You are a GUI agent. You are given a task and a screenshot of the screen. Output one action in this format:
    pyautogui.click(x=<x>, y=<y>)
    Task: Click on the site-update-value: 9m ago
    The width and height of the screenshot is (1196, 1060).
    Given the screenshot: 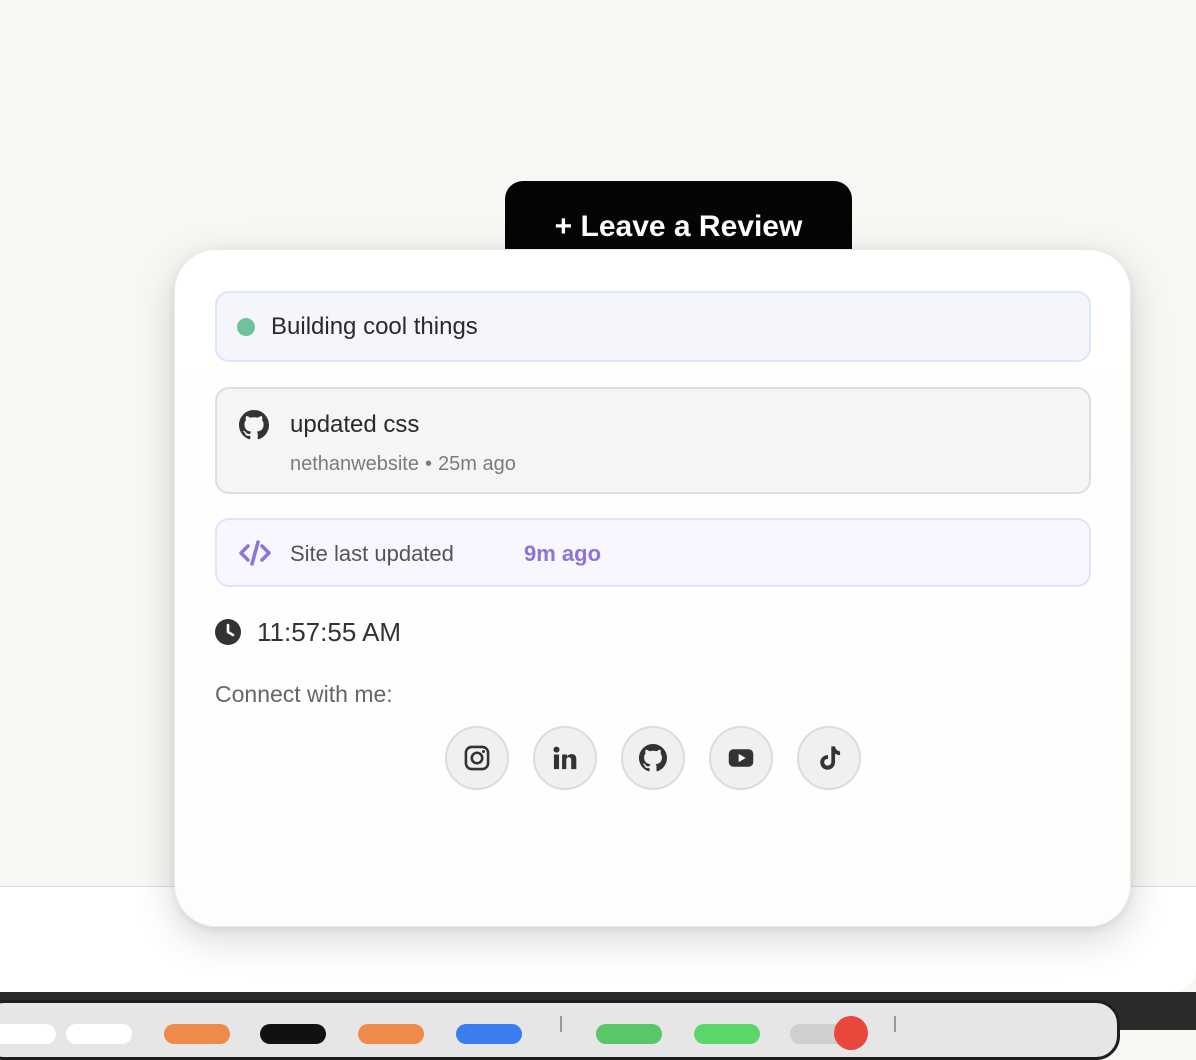 What is the action you would take?
    pyautogui.click(x=563, y=553)
    